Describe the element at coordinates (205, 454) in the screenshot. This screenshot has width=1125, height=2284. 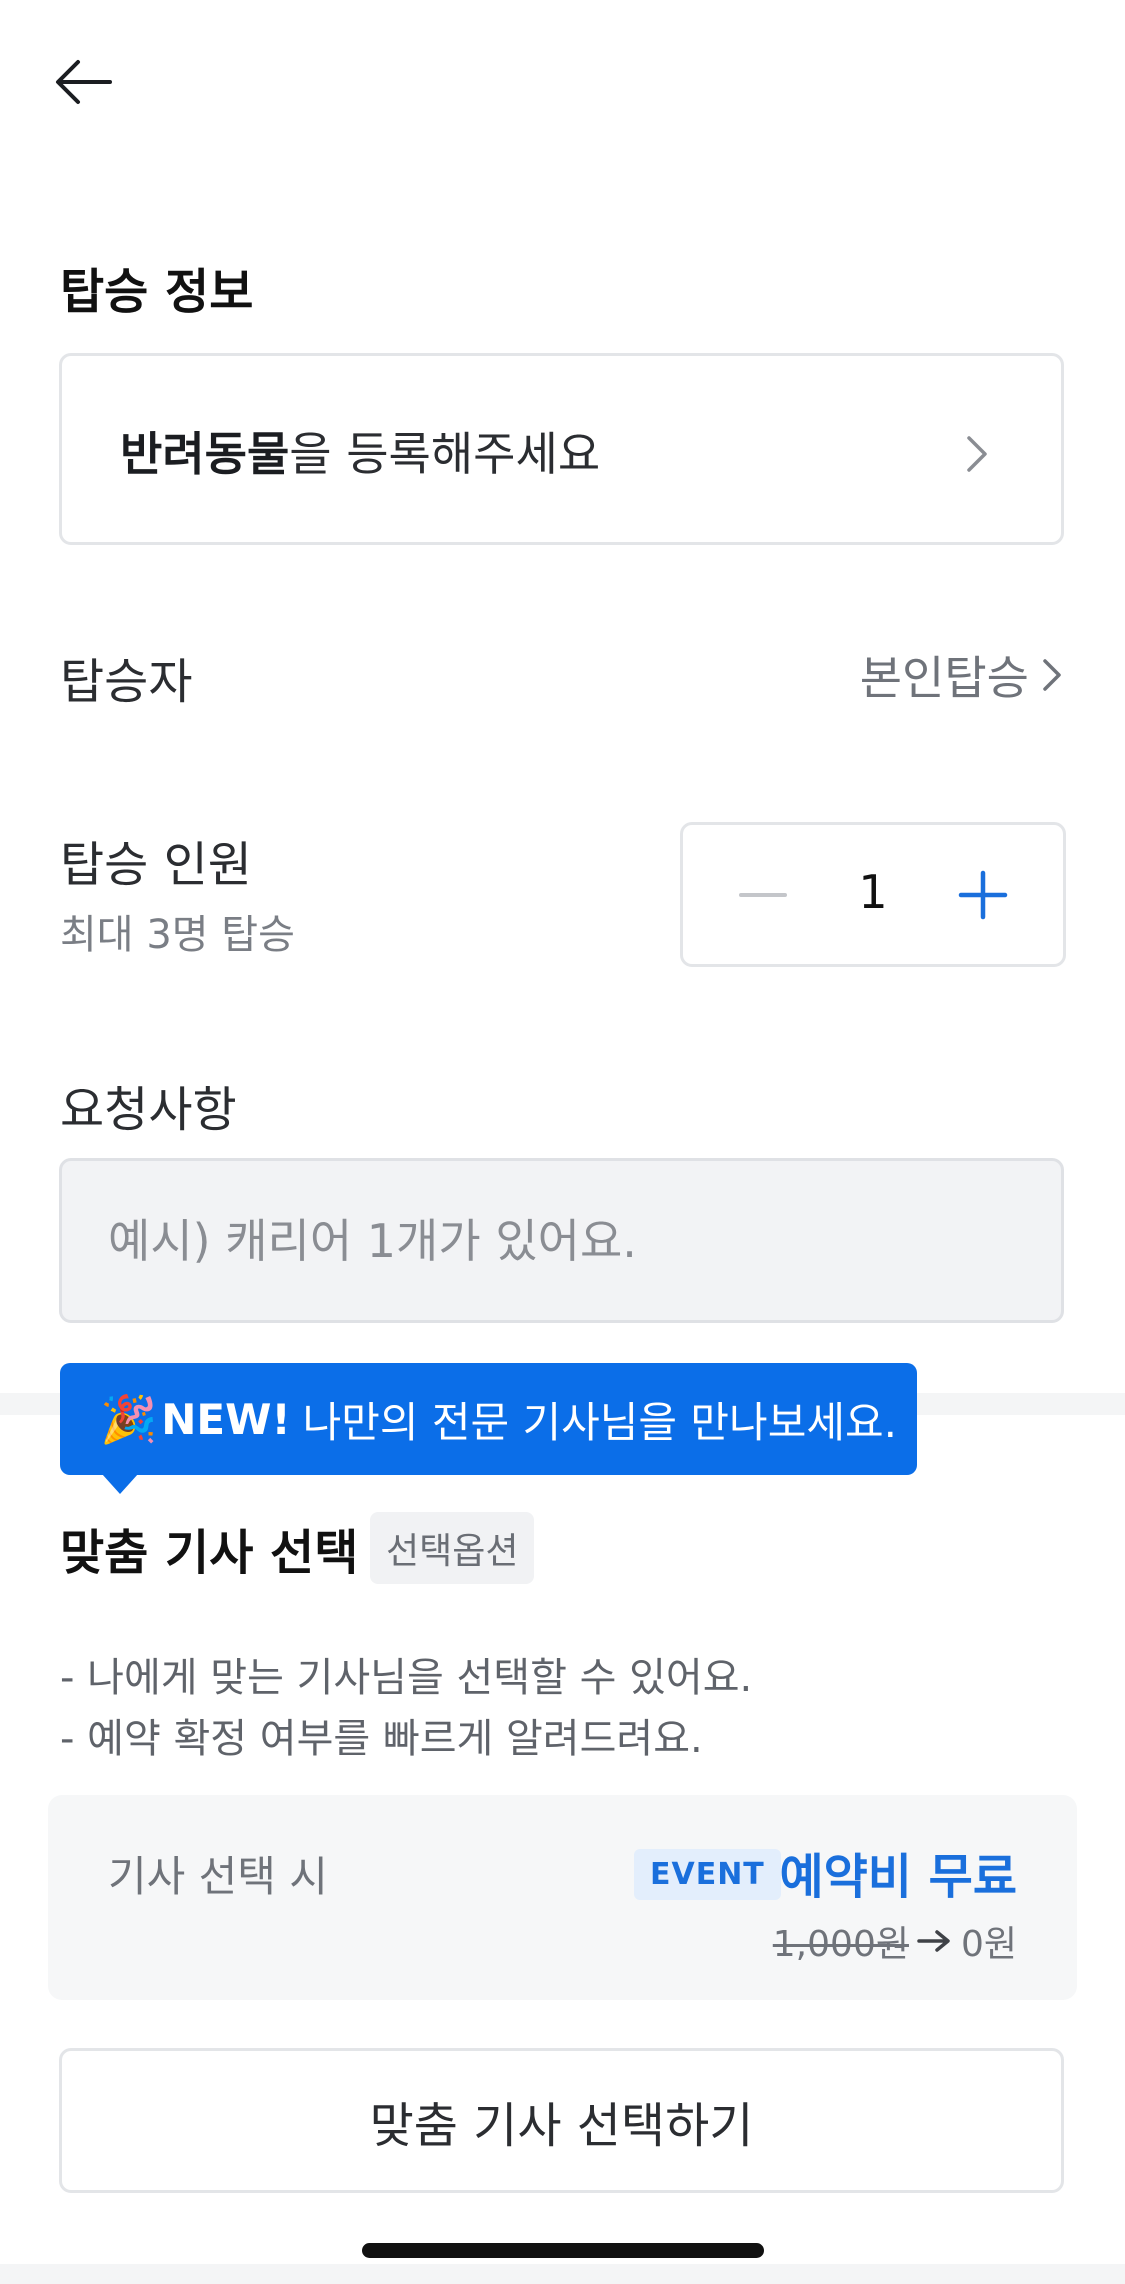
I see `pet-prompt-bold: 반려동물` at that location.